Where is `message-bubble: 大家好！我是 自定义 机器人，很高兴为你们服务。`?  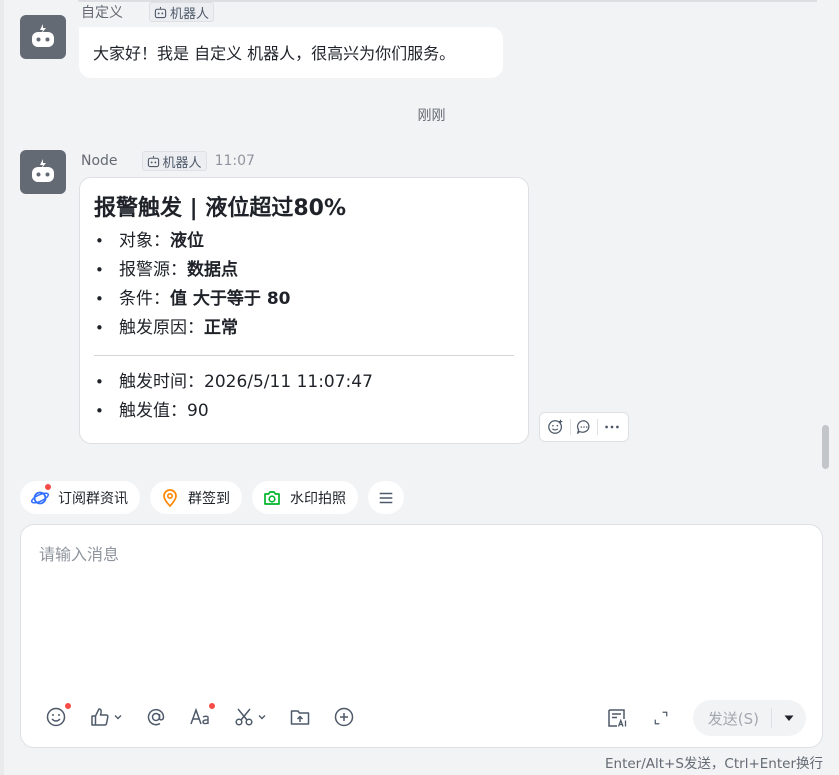 message-bubble: 大家好！我是 自定义 机器人，很高兴为你们服务。 is located at coordinates (291, 52).